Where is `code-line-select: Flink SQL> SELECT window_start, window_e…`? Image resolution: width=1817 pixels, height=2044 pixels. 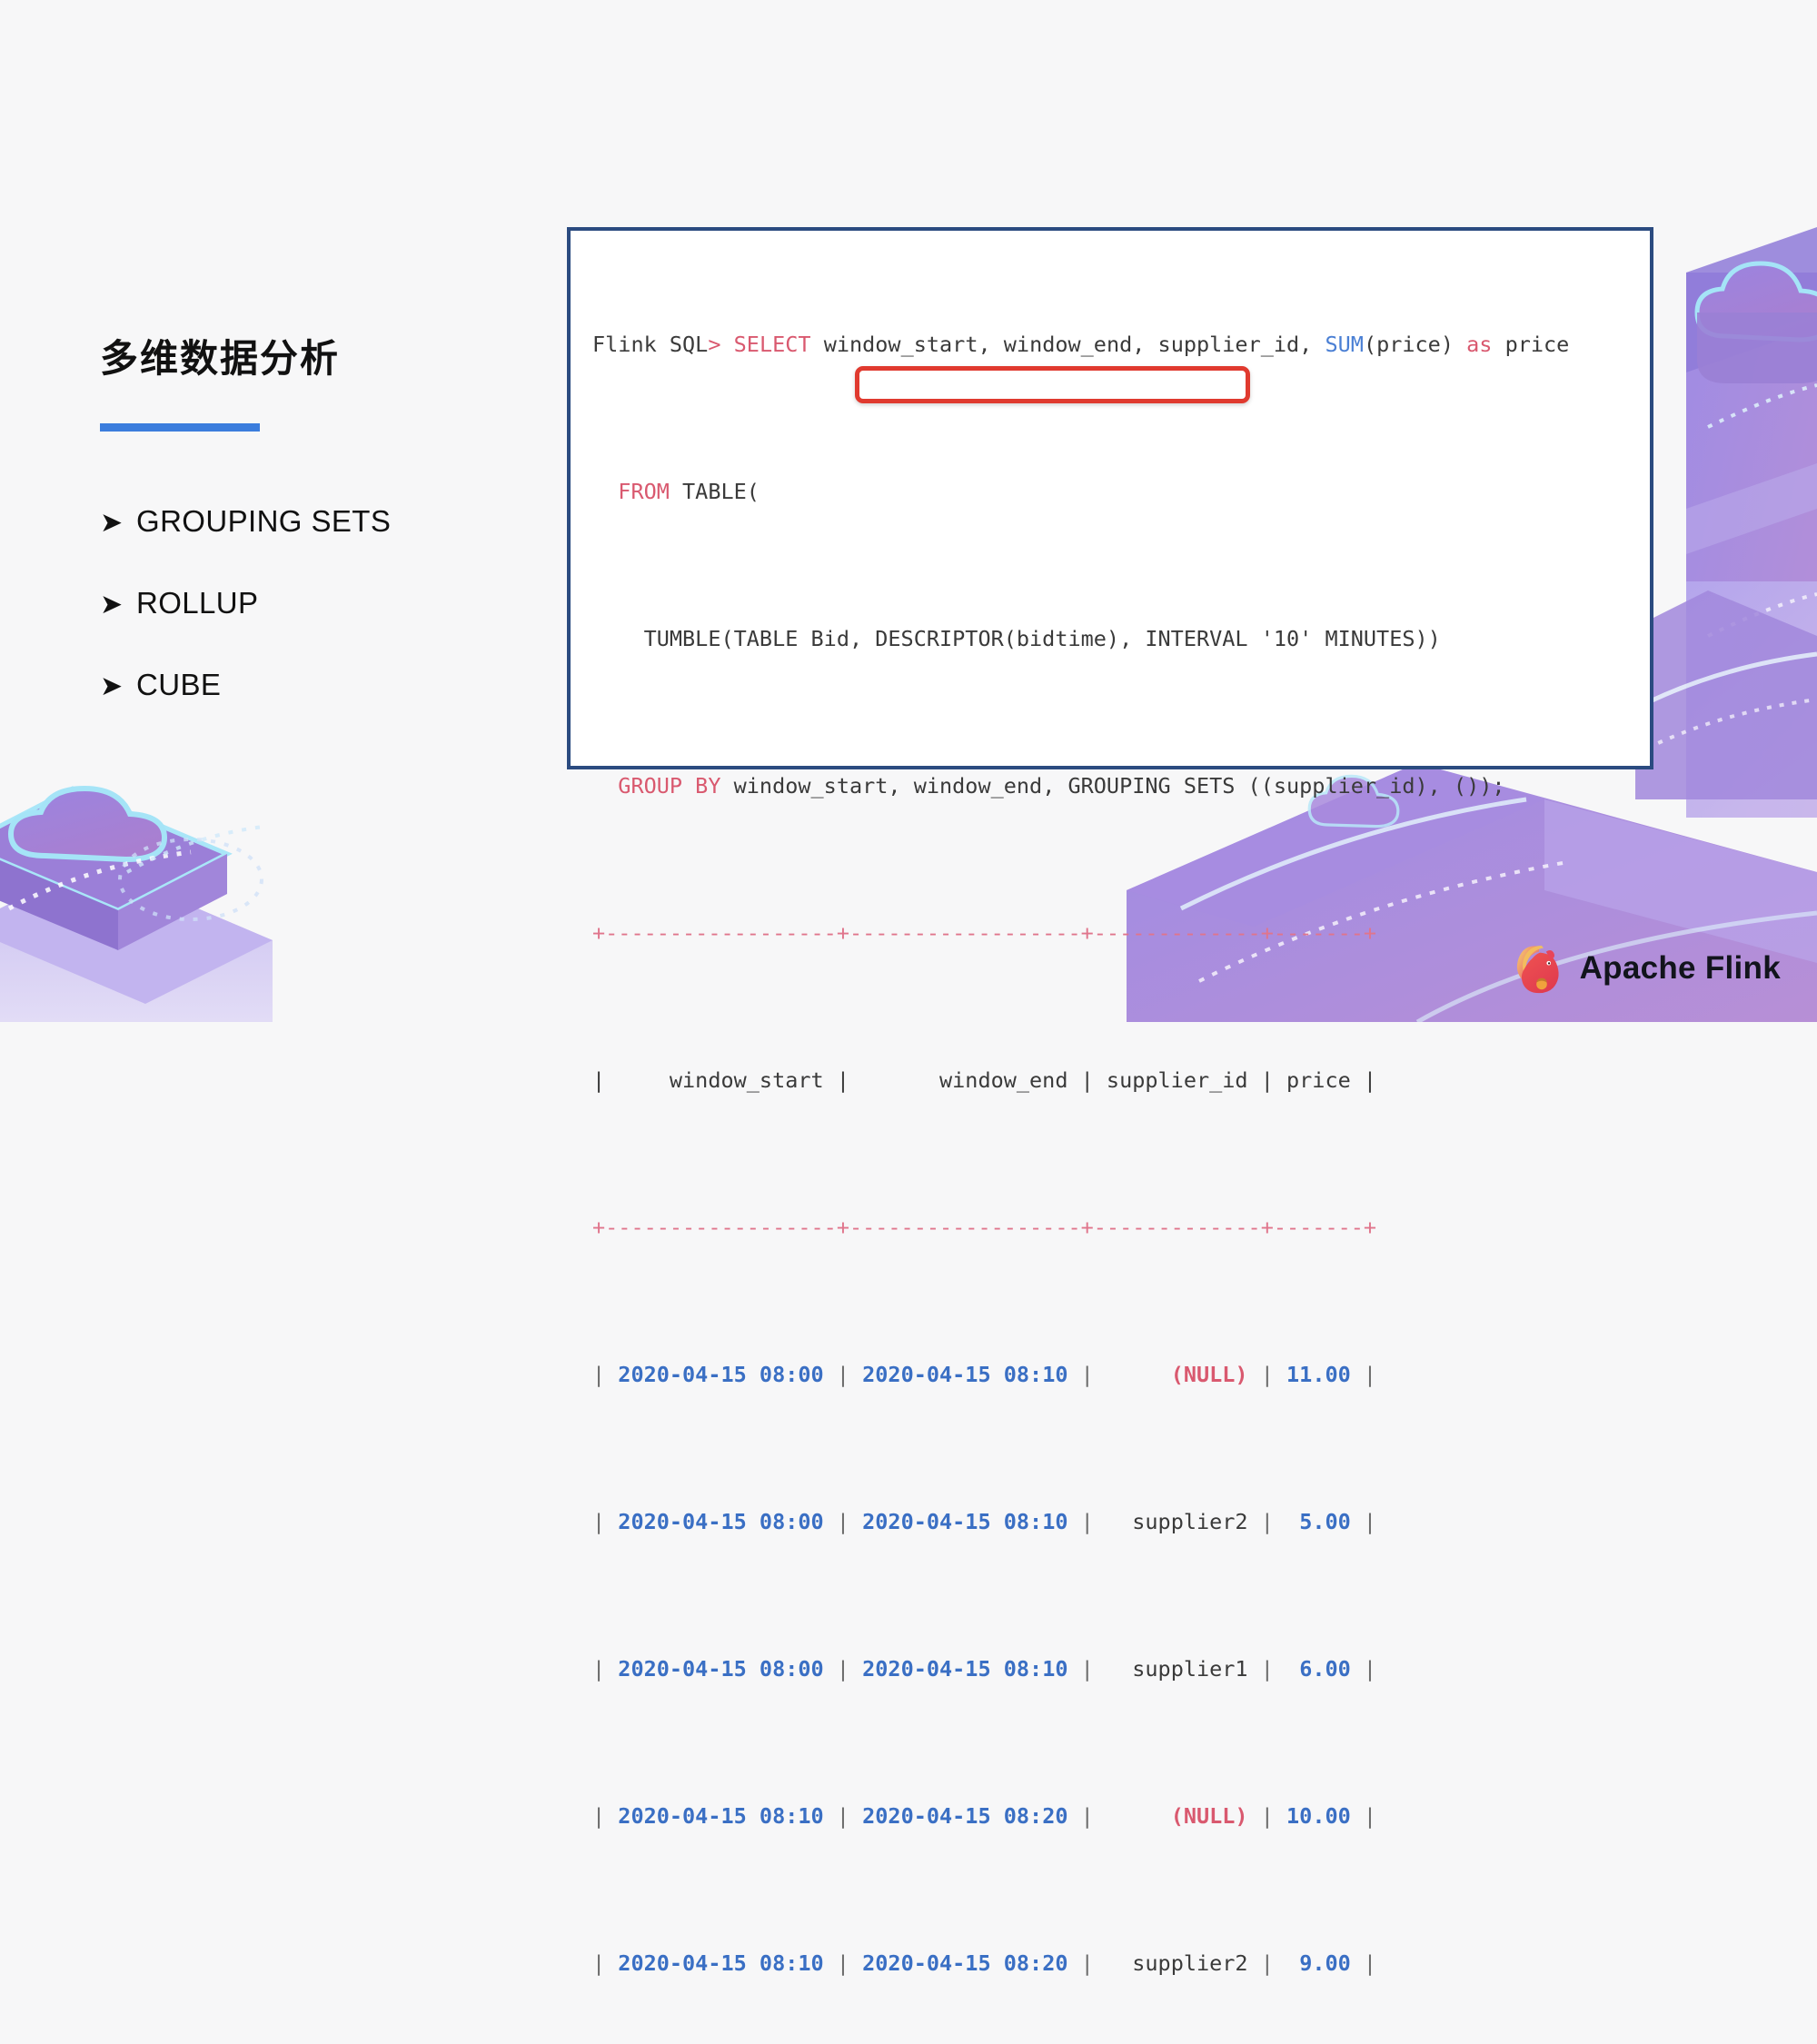
code-line-select: Flink SQL> SELECT window_start, window_e… is located at coordinates (1081, 344).